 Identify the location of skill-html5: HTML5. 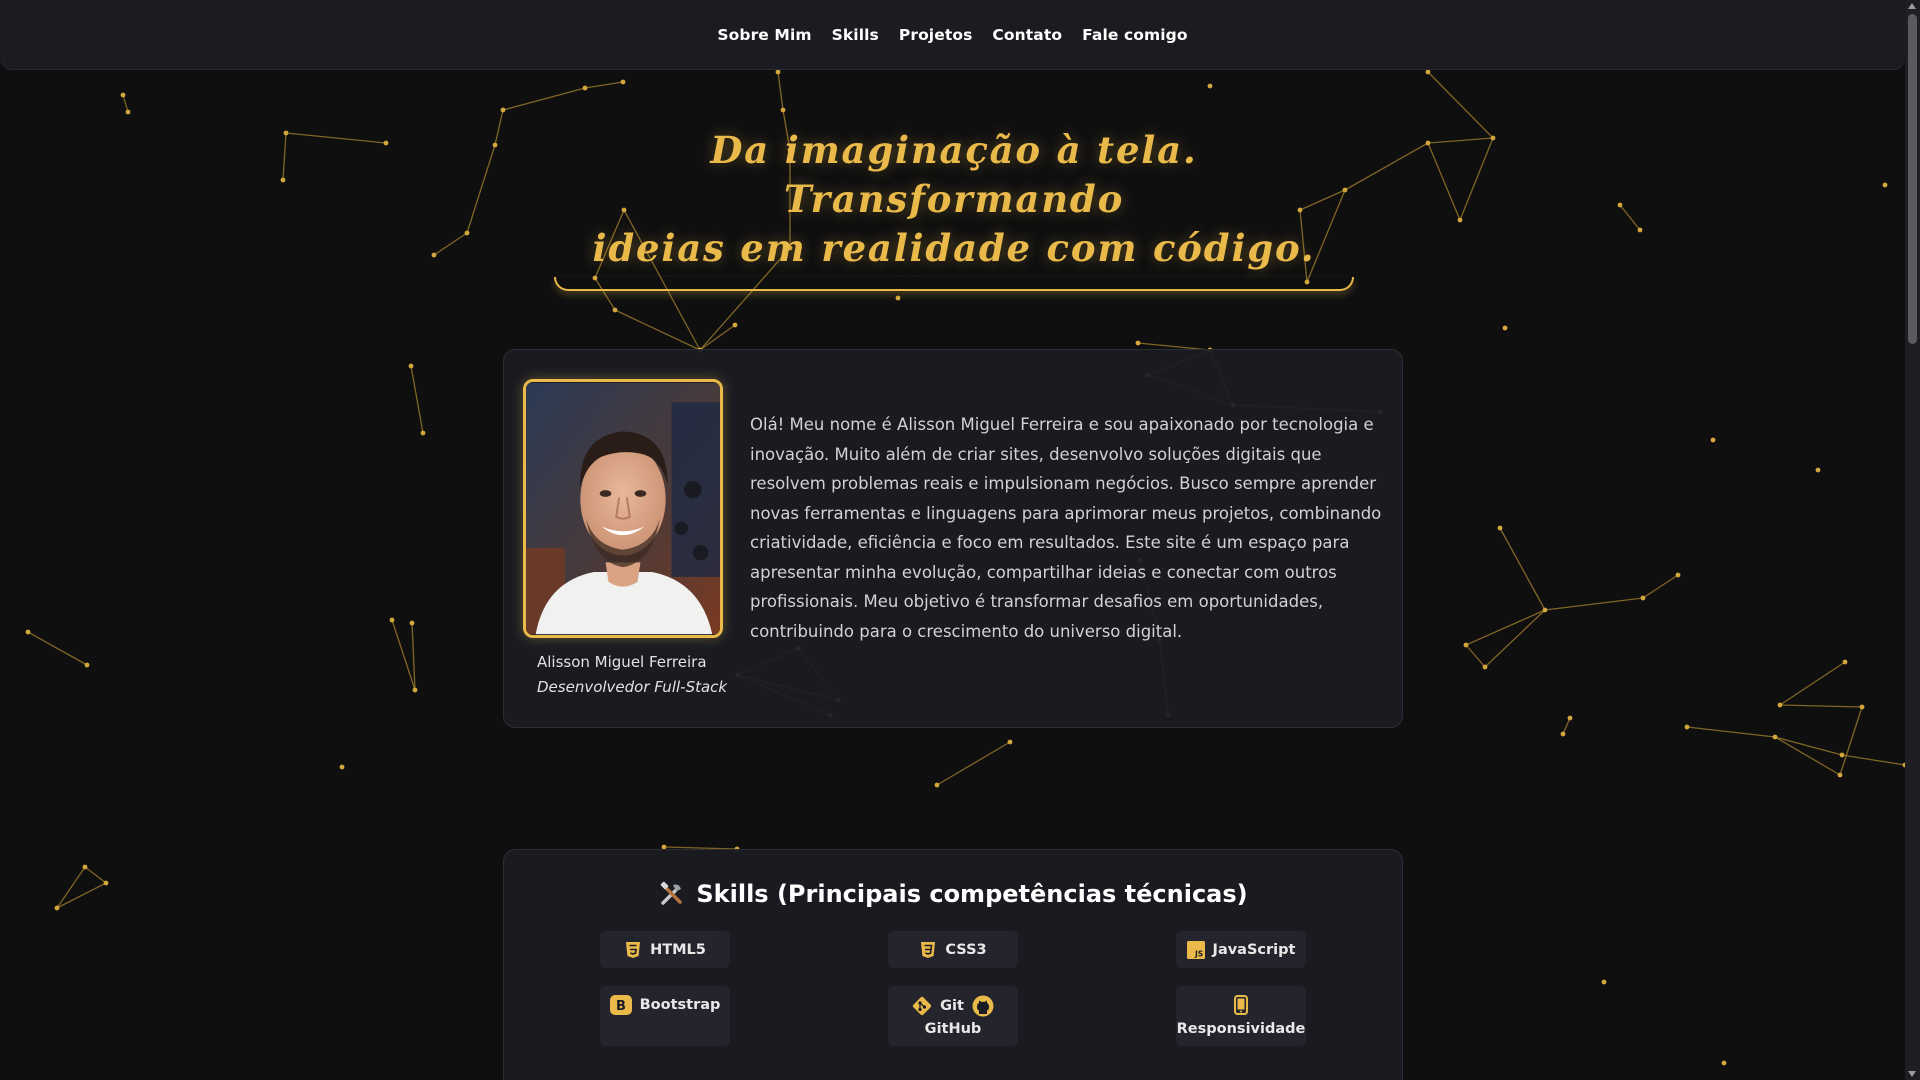
(665, 949).